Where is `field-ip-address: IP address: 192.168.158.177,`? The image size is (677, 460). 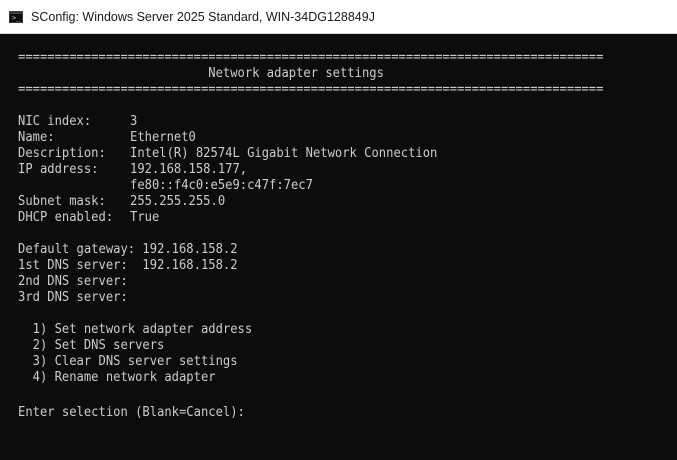
field-ip-address: IP address: 192.168.158.177, is located at coordinates (331, 170).